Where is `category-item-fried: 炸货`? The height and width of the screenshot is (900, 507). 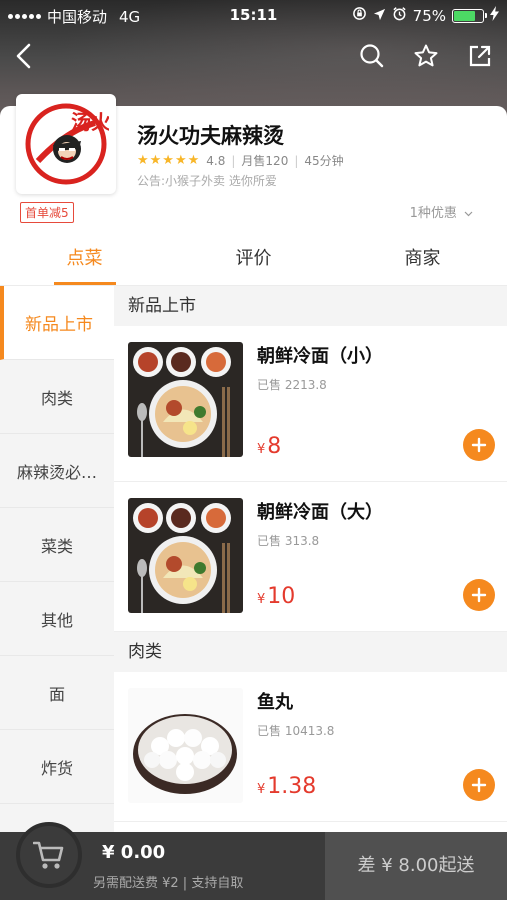
category-item-fried: 炸货 is located at coordinates (57, 767).